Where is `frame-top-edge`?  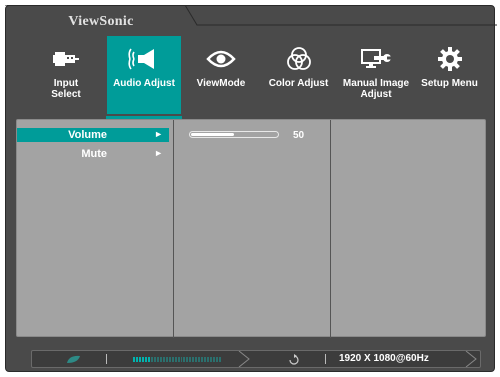
frame-top-edge is located at coordinates (251, 15).